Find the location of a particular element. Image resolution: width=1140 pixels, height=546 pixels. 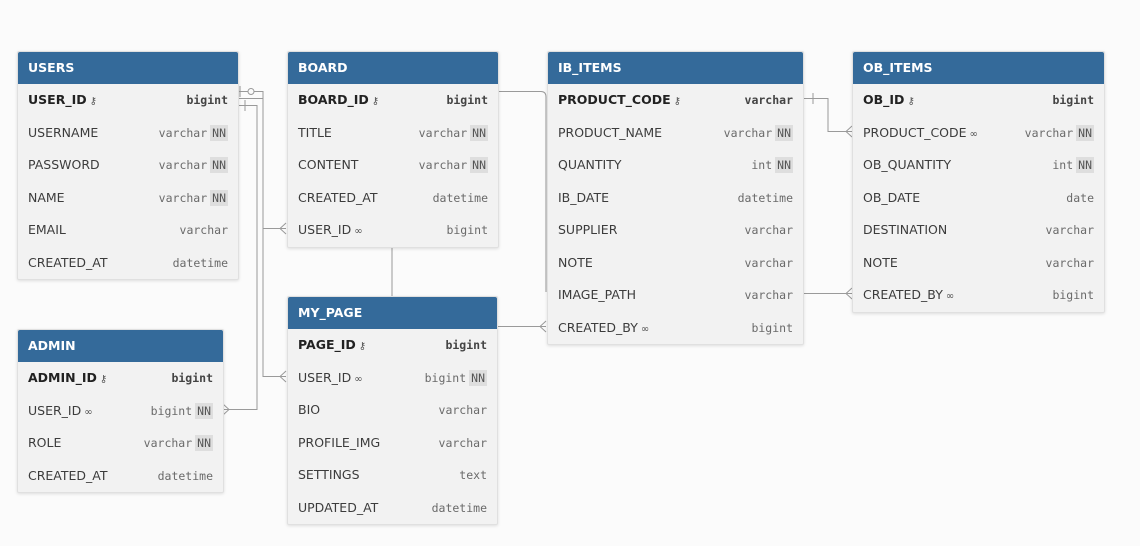

column-row: ROLE varchar NN is located at coordinates (120, 443).